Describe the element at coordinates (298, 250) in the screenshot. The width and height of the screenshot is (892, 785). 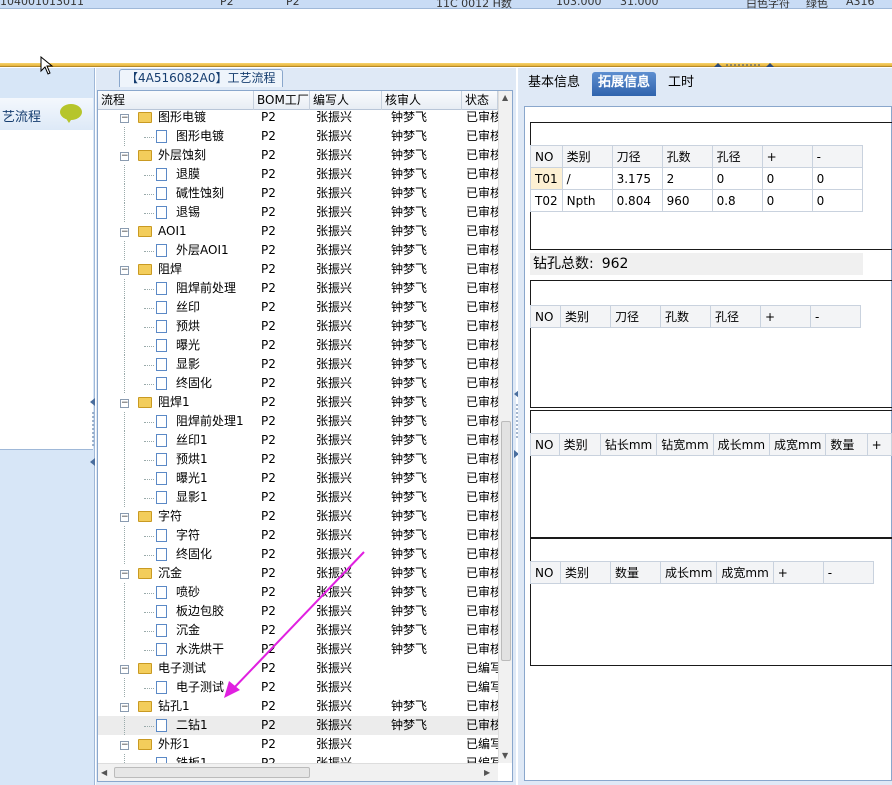
I see `tree-row: 外层AOI1 P2 张振兴 钟梦飞 已审核` at that location.